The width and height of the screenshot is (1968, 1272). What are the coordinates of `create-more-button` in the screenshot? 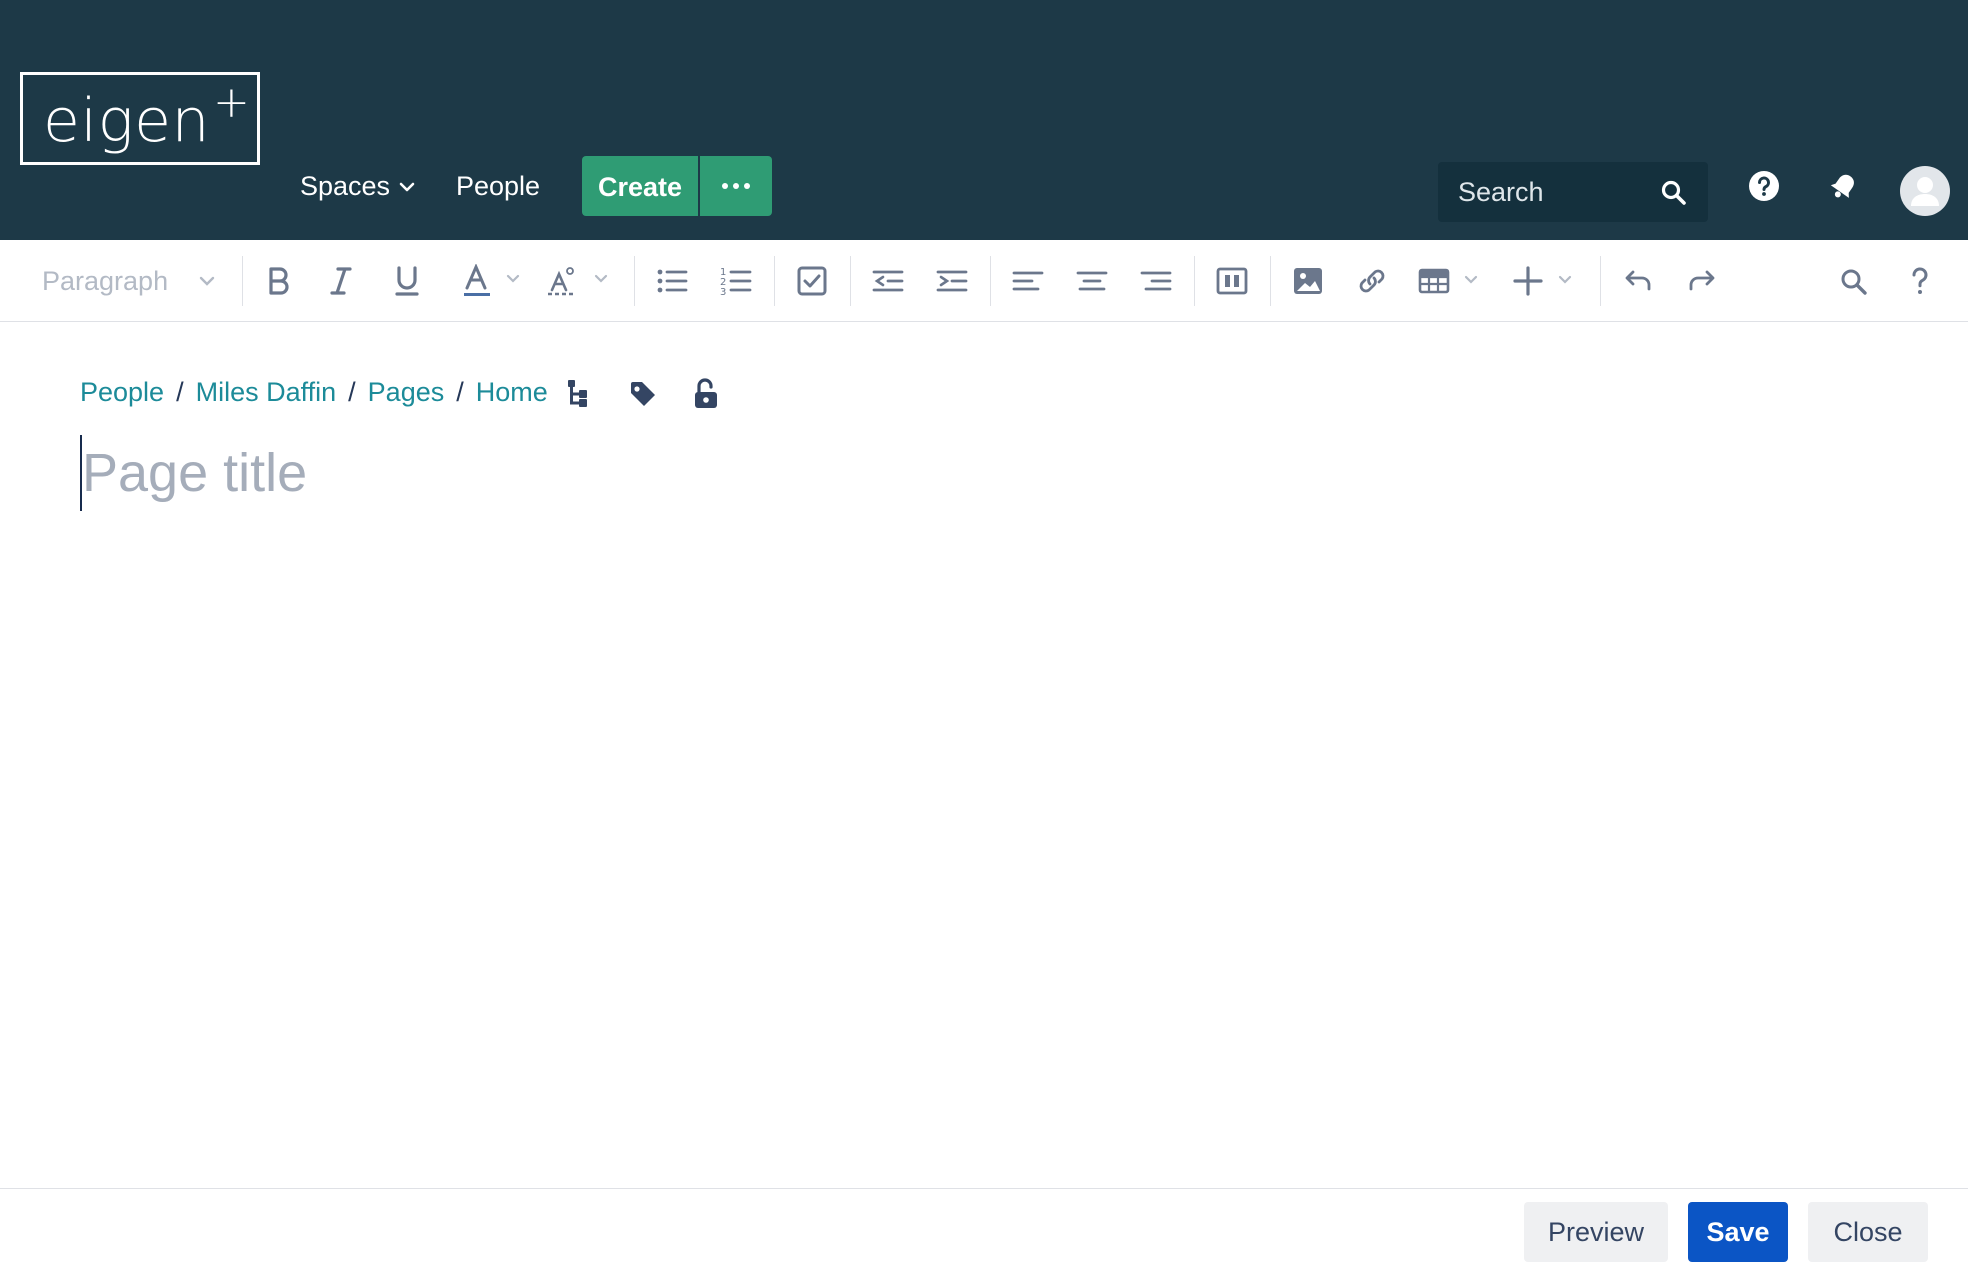 It's located at (736, 186).